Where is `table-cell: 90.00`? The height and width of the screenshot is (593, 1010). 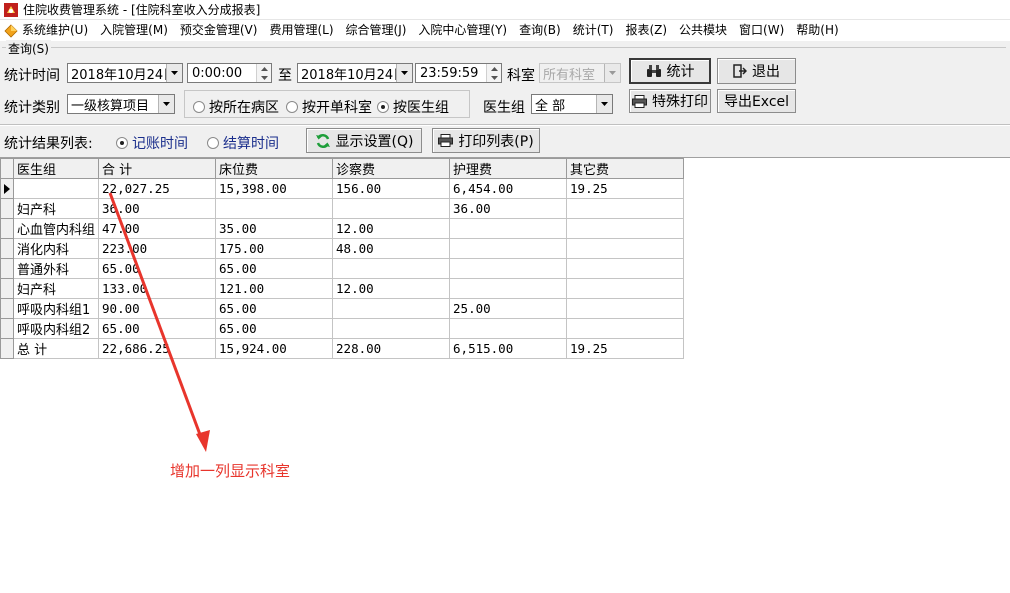
table-cell: 90.00 is located at coordinates (157, 308).